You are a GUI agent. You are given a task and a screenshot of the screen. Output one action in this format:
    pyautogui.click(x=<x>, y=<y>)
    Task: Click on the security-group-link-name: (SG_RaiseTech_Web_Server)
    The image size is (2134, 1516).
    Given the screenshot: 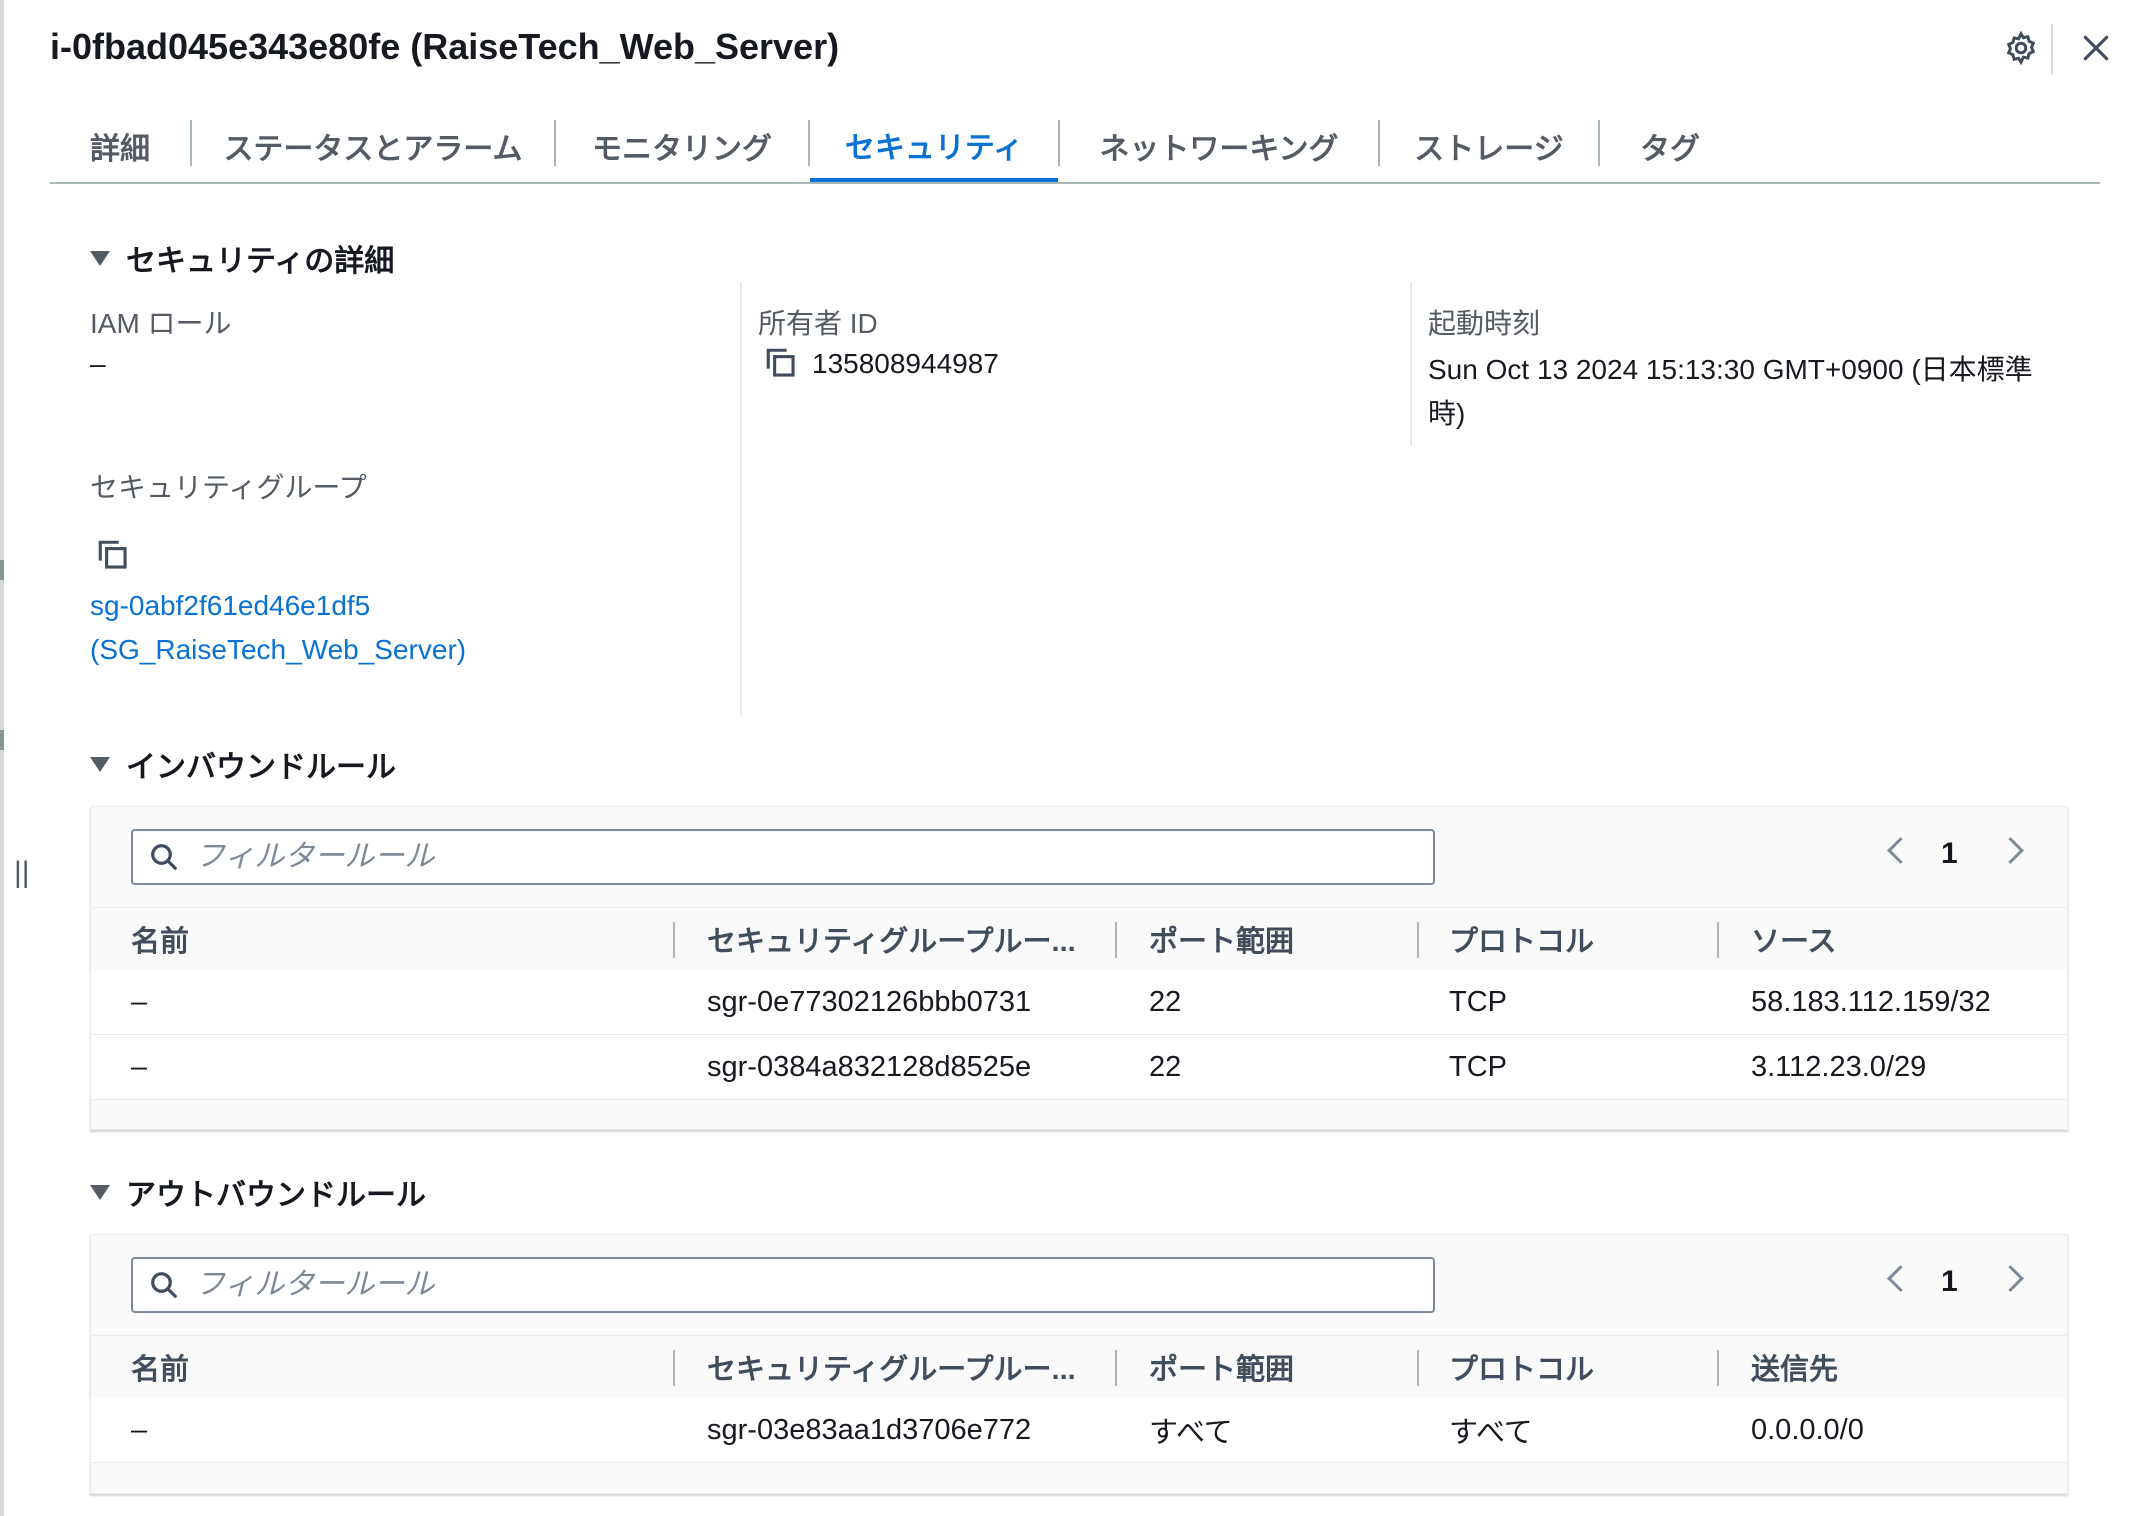 What is the action you would take?
    pyautogui.click(x=278, y=650)
    